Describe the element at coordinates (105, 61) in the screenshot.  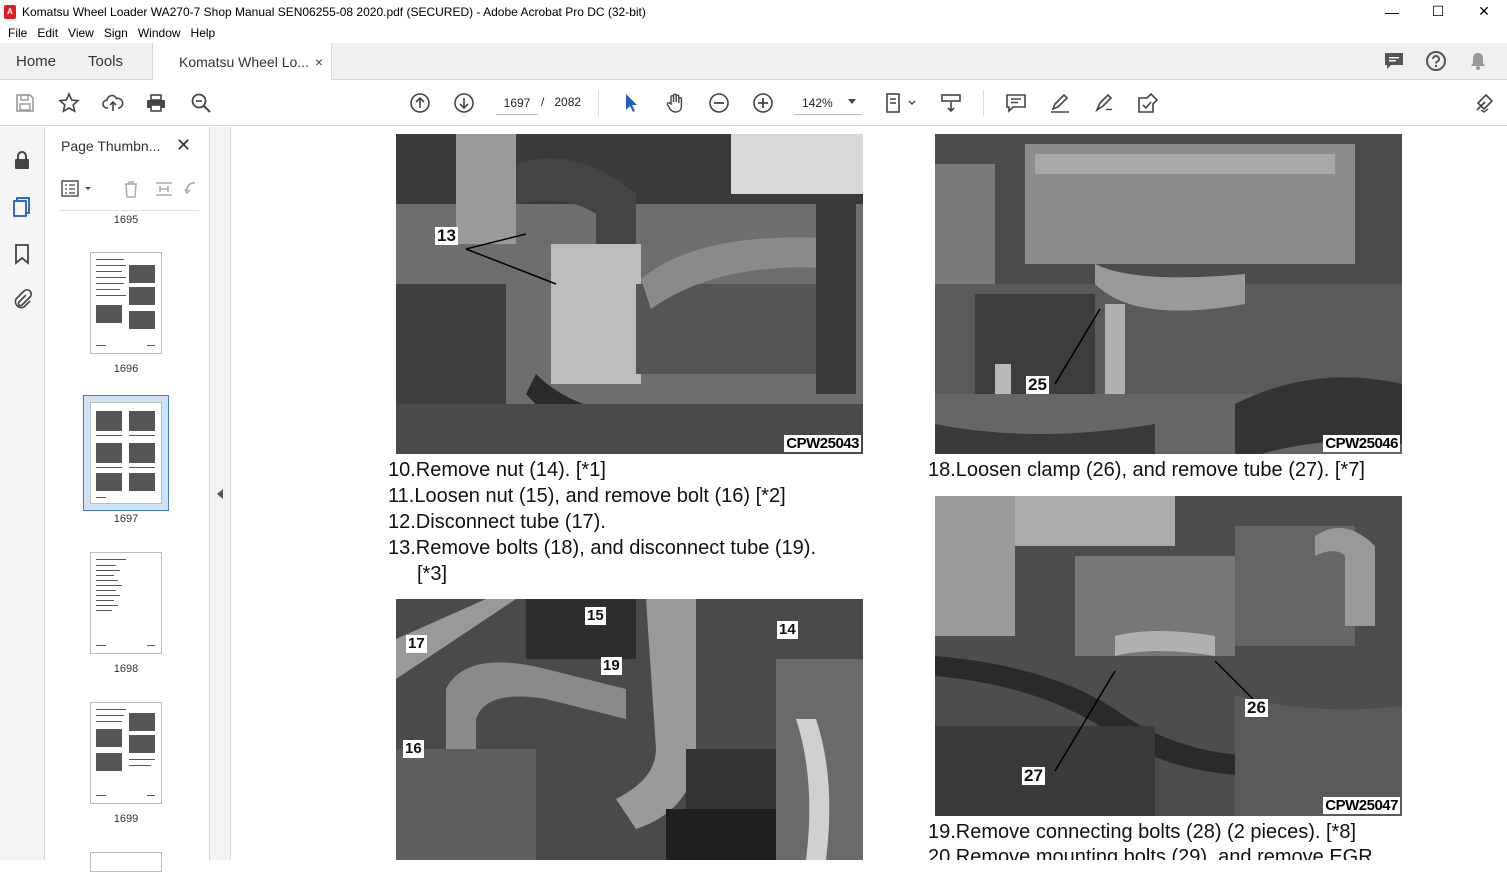
I see `tab-tools: Tools` at that location.